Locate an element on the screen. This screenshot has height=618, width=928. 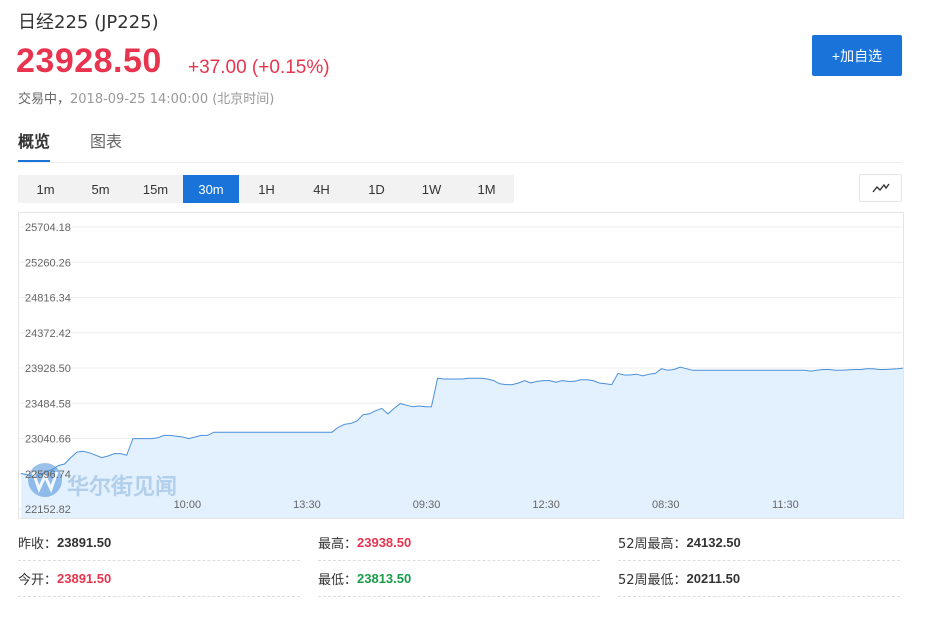
x-tick-label: 10:00 is located at coordinates (188, 505).